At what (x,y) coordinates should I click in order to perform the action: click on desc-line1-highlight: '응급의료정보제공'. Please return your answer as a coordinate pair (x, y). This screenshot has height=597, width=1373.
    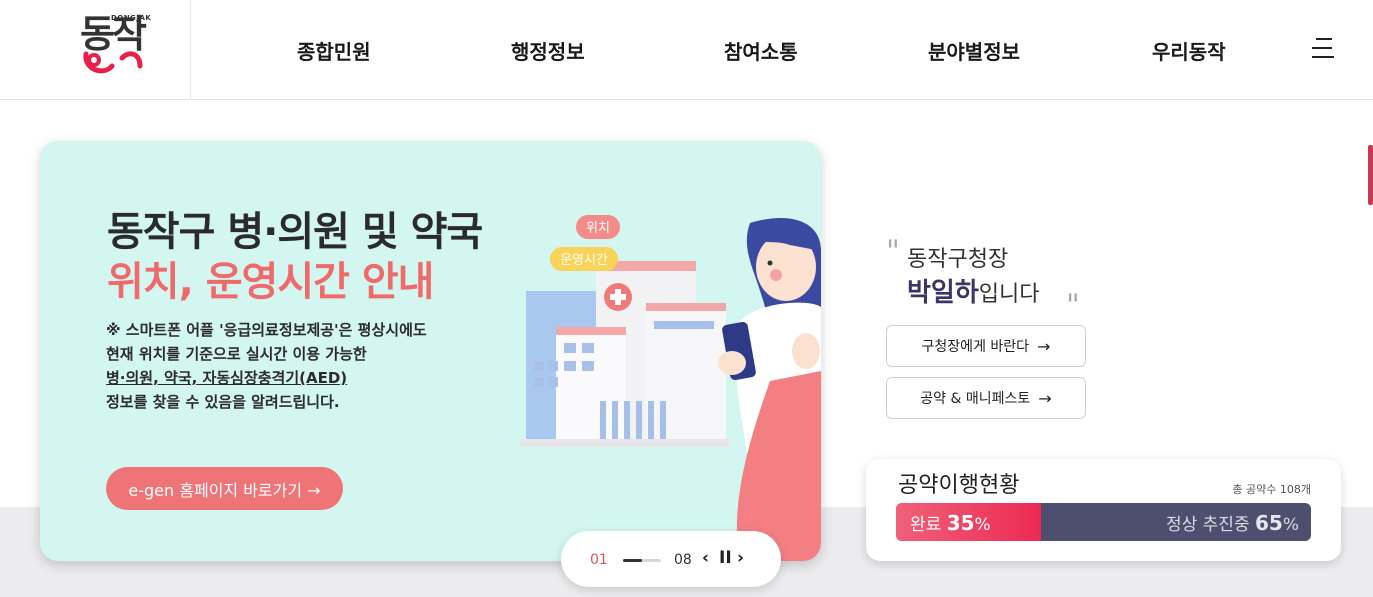
    Looking at the image, I should click on (279, 330).